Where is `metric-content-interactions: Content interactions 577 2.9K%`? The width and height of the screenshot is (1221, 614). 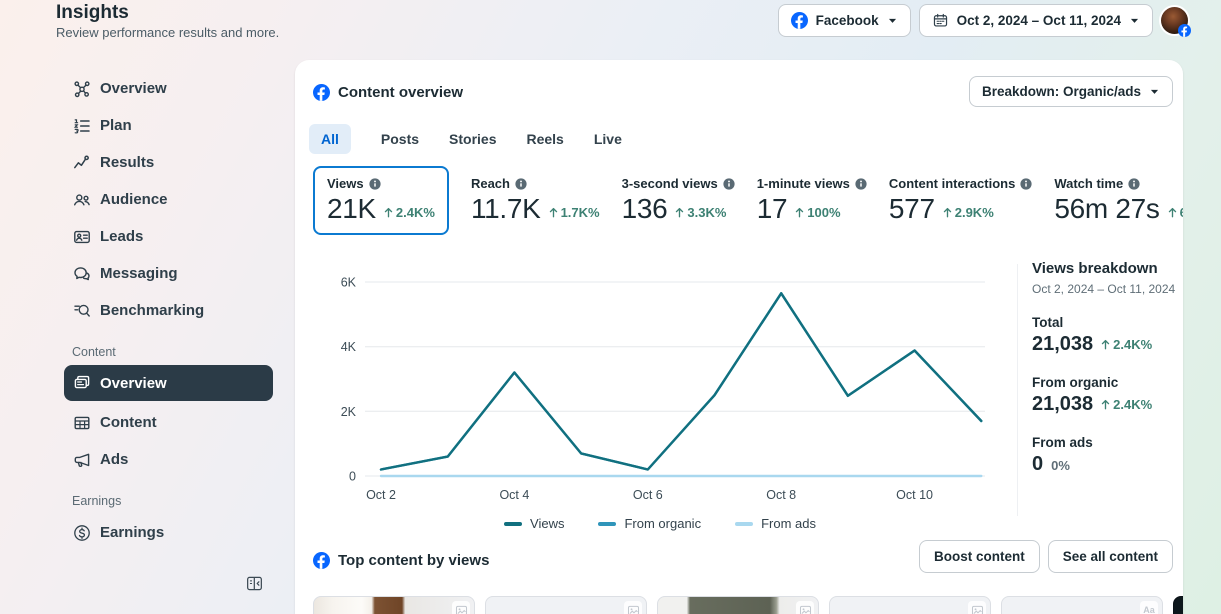 metric-content-interactions: Content interactions 577 2.9K% is located at coordinates (960, 195).